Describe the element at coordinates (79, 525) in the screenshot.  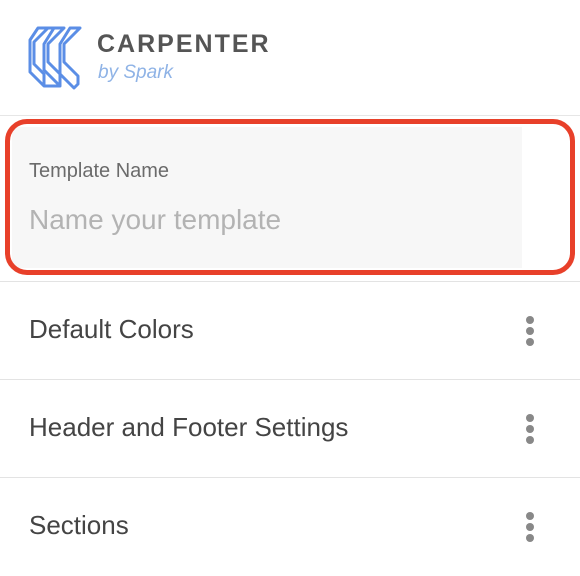
I see `section-row-label: Sections` at that location.